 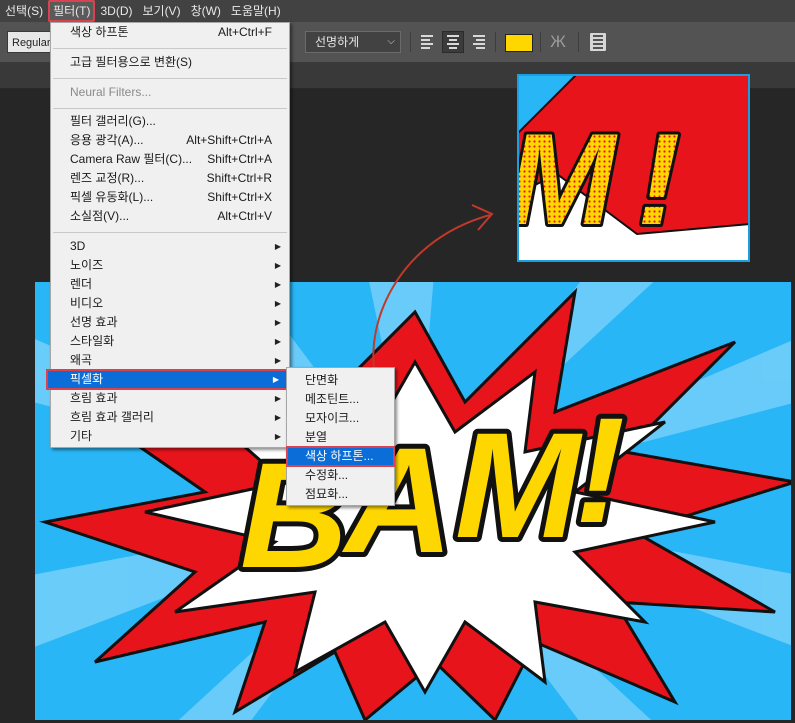 I want to click on text-color-swatch, so click(x=519, y=43).